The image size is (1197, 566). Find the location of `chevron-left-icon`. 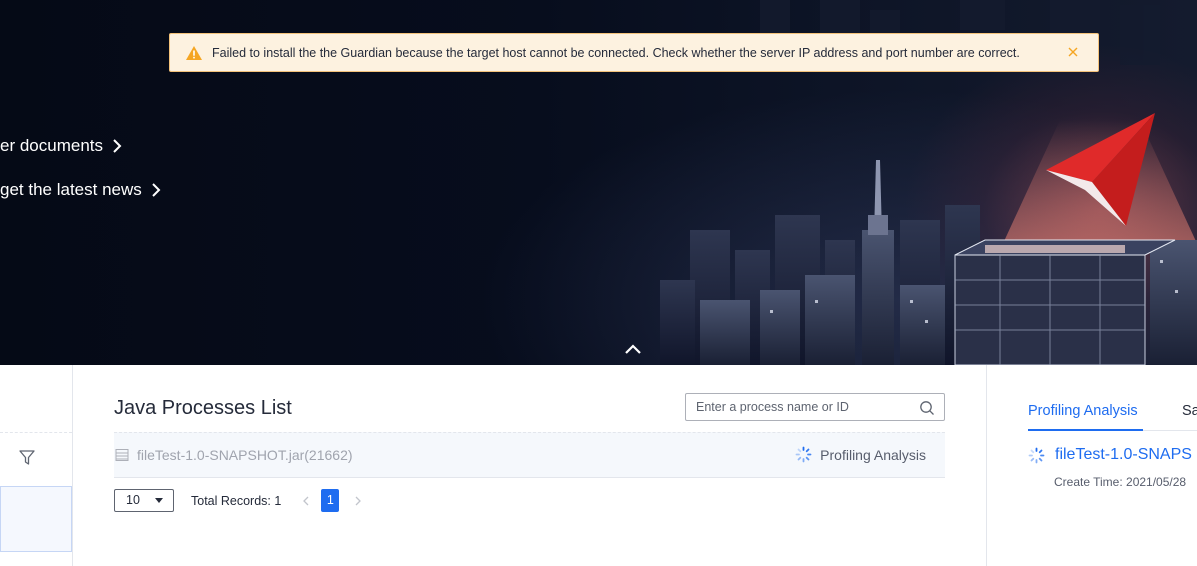

chevron-left-icon is located at coordinates (306, 501).